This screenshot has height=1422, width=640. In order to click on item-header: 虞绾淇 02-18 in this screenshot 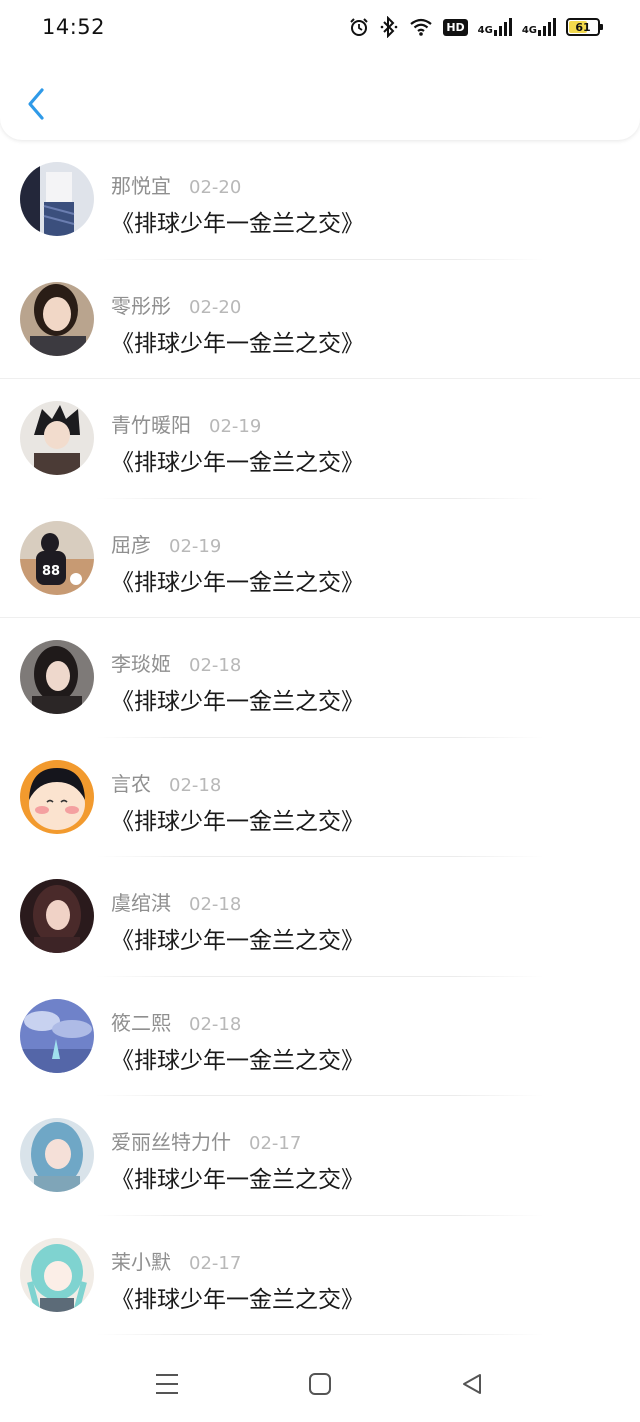, I will do `click(176, 901)`.